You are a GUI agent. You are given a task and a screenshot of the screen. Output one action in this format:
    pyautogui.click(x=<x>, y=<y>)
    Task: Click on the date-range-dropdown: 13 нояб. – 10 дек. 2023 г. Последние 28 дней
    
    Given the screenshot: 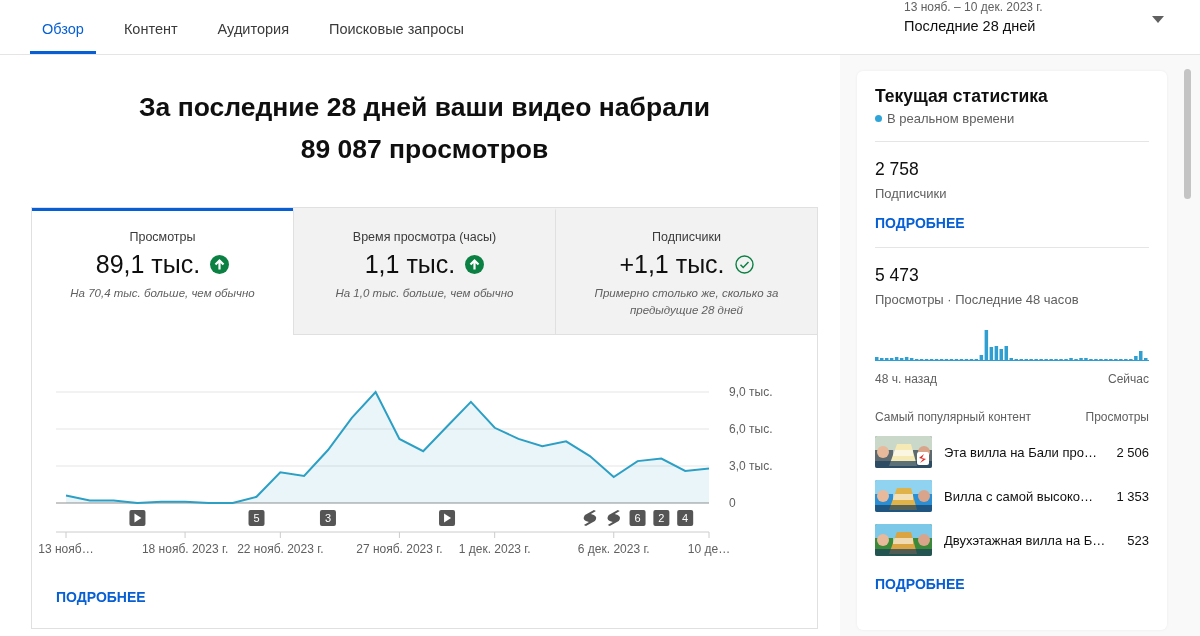 What is the action you would take?
    pyautogui.click(x=1034, y=27)
    